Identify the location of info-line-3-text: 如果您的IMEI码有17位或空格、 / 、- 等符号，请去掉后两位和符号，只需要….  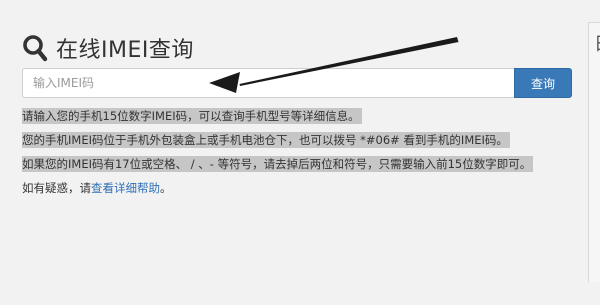
(278, 164).